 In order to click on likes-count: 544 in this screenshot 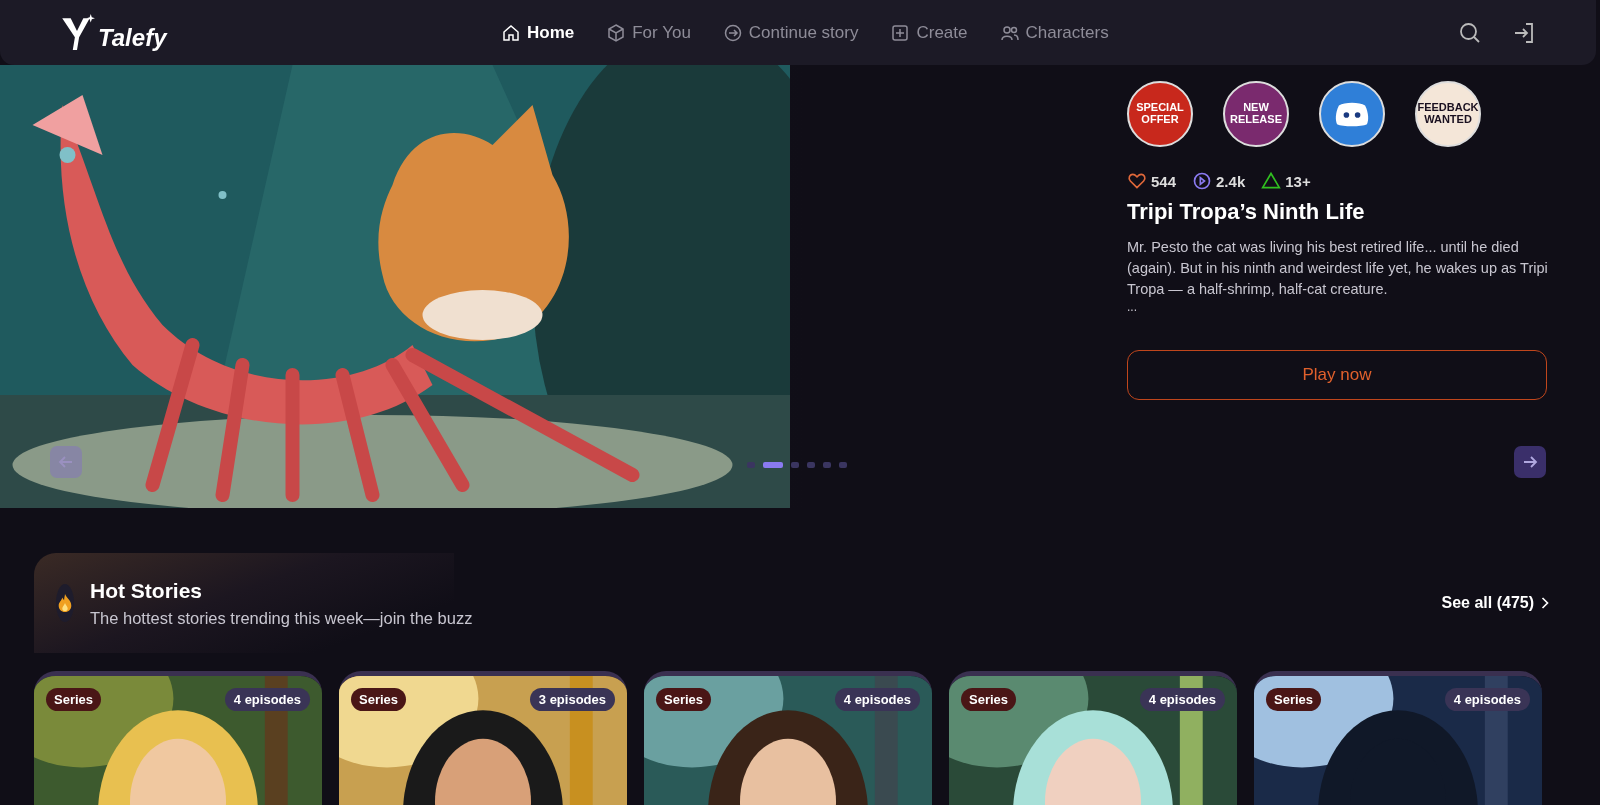, I will do `click(1164, 181)`.